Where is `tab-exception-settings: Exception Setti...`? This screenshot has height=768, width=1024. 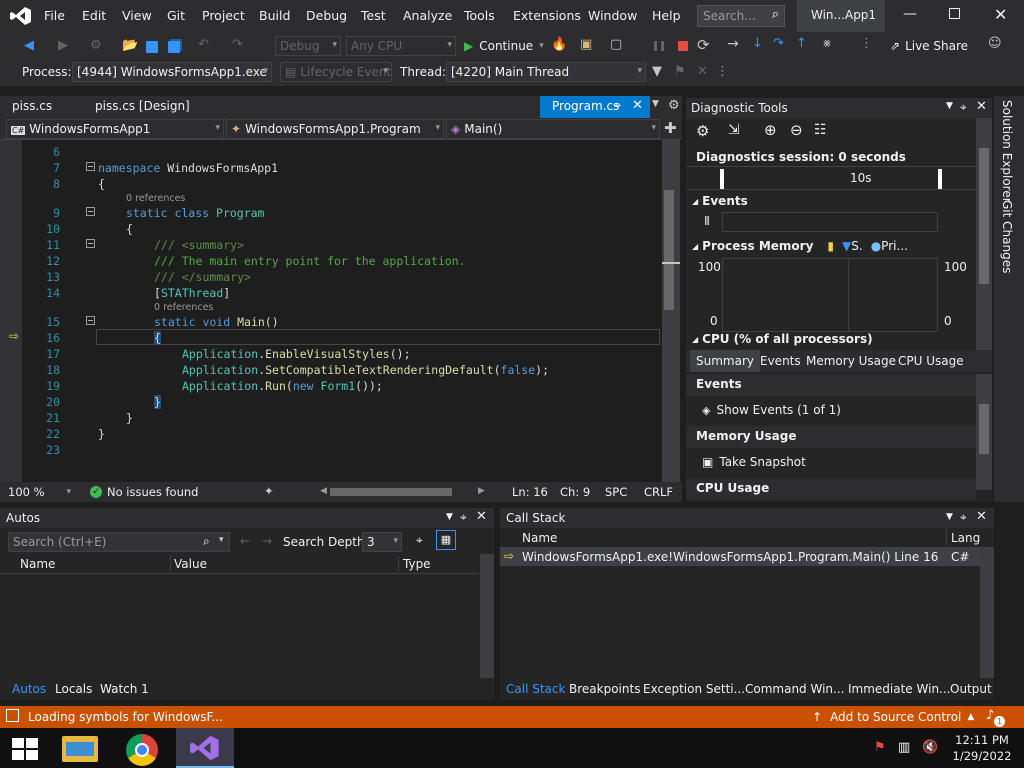 tab-exception-settings: Exception Setti... is located at coordinates (694, 689).